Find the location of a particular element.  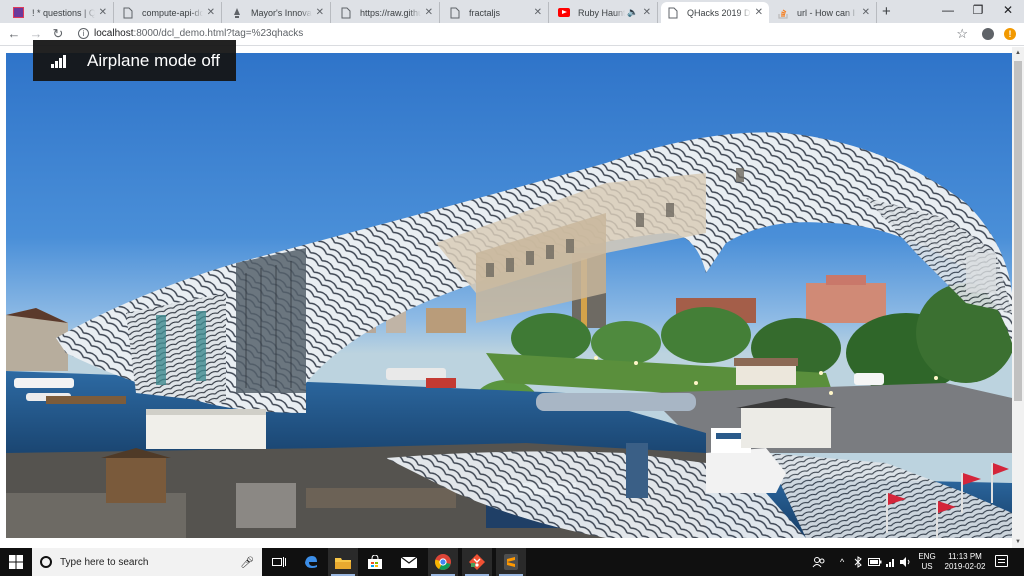

mail-icon is located at coordinates (409, 562).